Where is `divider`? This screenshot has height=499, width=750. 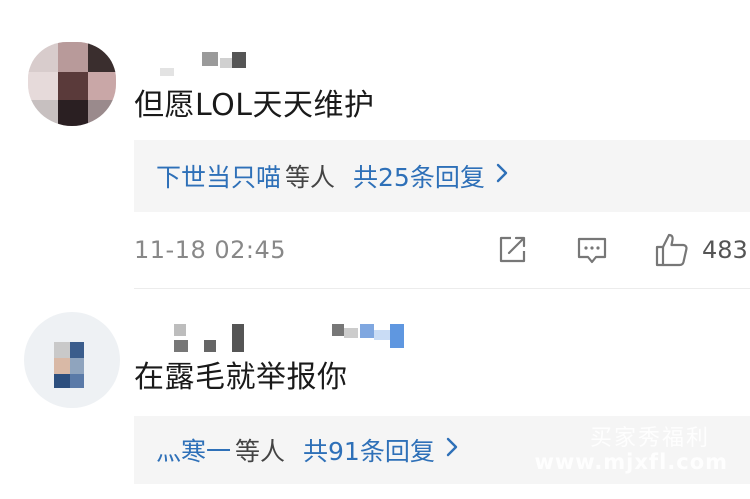 divider is located at coordinates (442, 288).